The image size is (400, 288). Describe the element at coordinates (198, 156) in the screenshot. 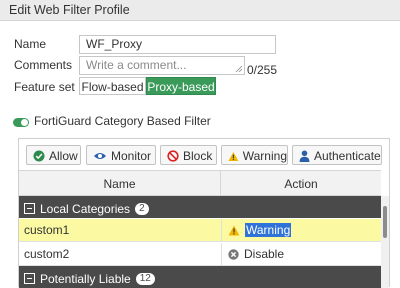

I see `block-label: Block` at that location.